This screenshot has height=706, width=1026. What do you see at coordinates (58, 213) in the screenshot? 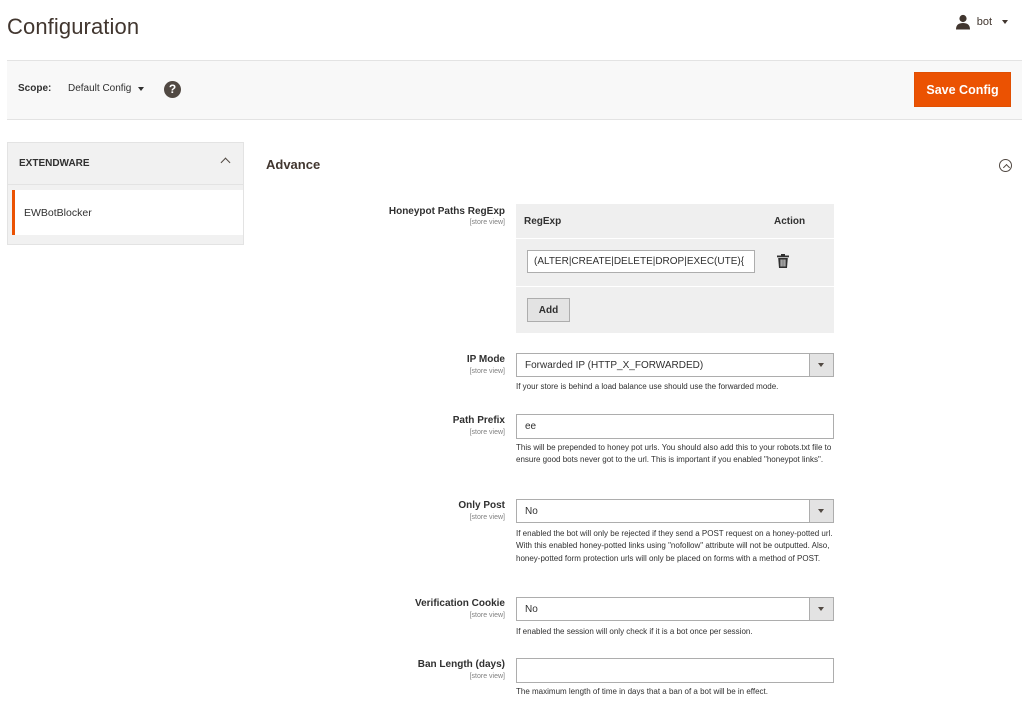
I see `sidebar-item-label: EWBotBlocker` at bounding box center [58, 213].